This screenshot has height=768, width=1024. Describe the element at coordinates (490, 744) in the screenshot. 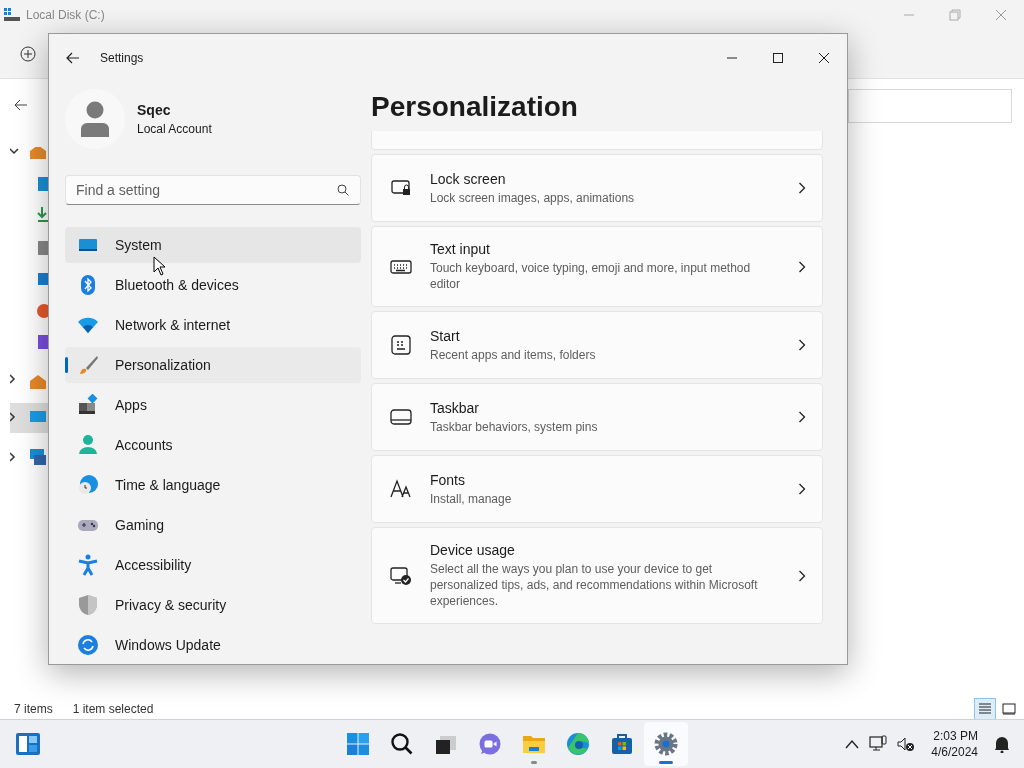

I see `chat-icon` at that location.